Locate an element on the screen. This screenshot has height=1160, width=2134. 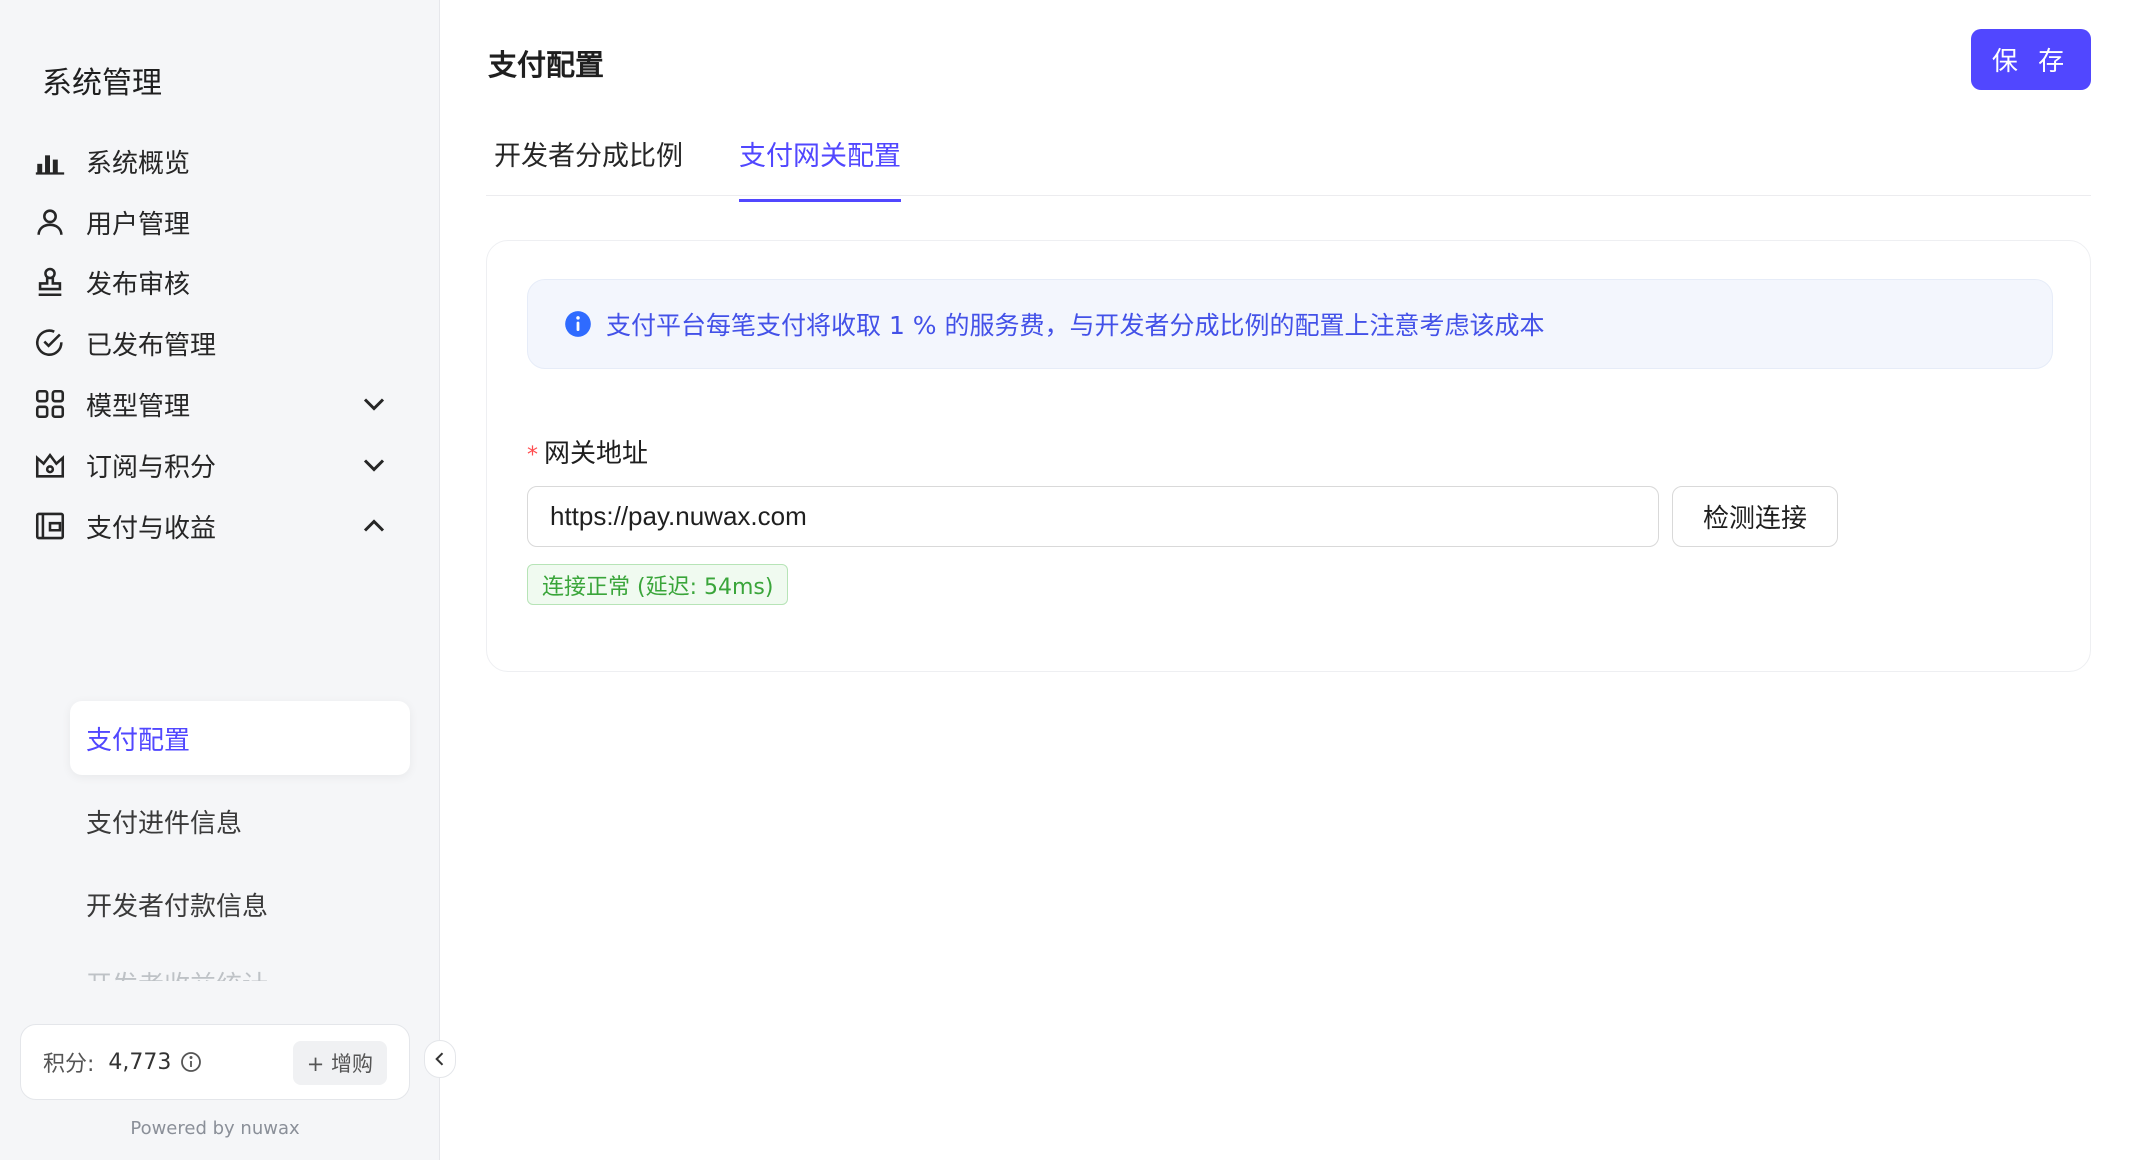
gateway-url-input is located at coordinates (1093, 516).